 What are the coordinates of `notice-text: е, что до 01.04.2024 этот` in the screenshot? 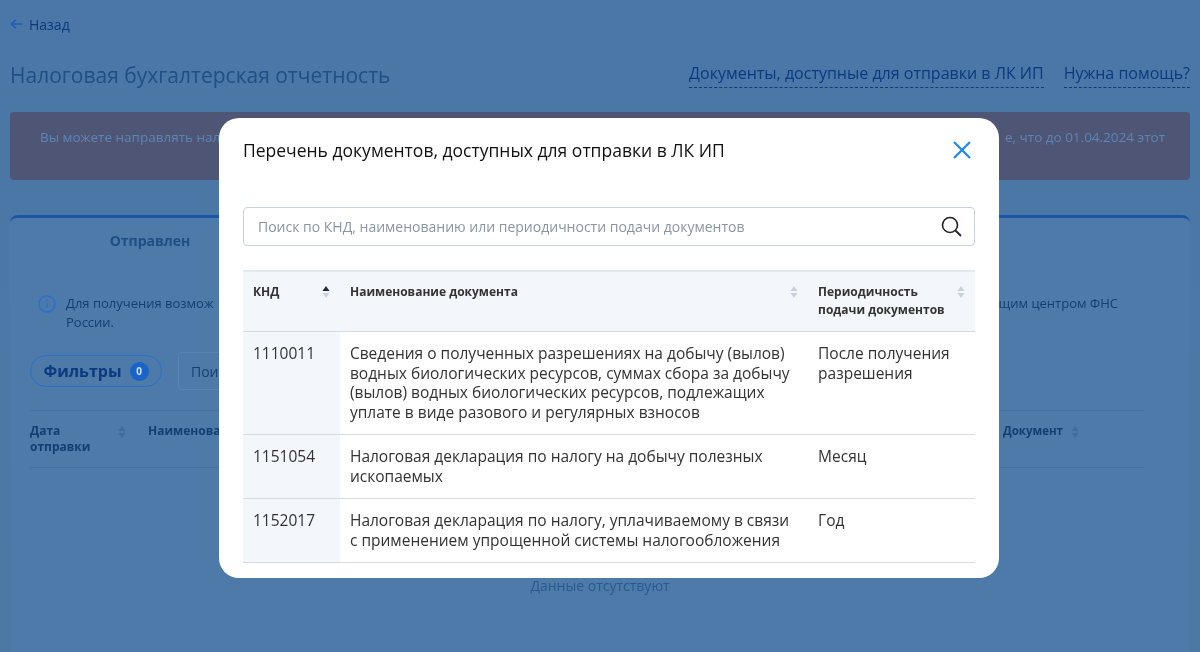 It's located at (1085, 137).